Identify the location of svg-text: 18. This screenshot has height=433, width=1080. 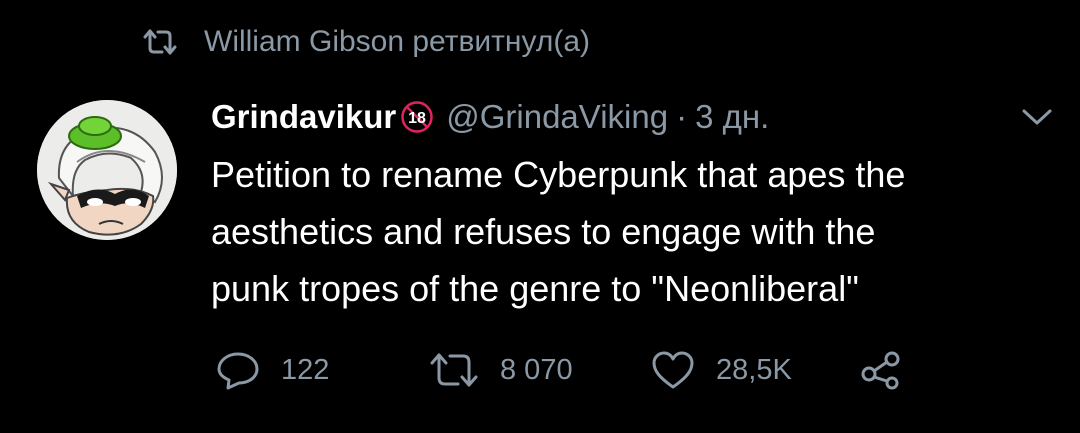
(417, 118).